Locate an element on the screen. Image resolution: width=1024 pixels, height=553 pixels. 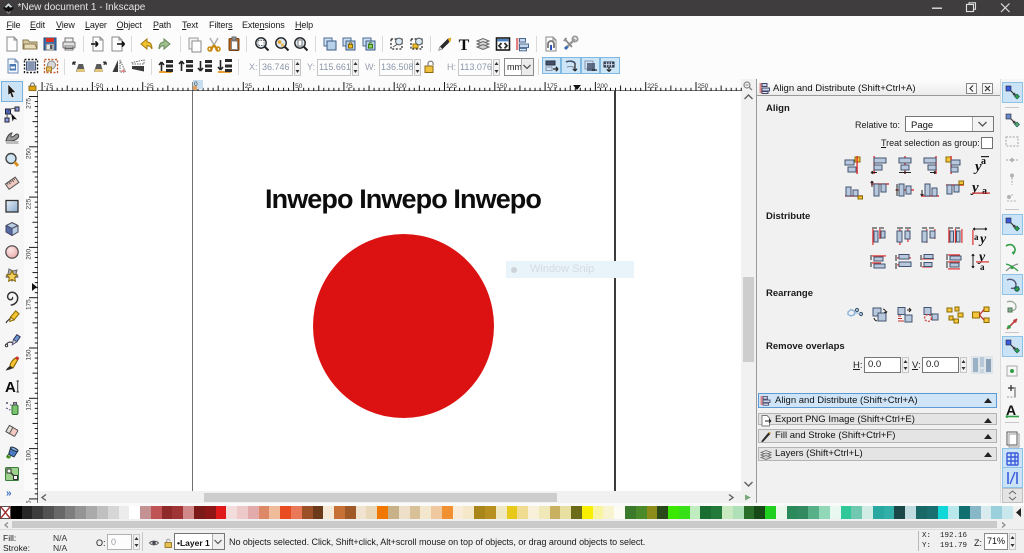
svg-text: 25 is located at coordinates (249, 86).